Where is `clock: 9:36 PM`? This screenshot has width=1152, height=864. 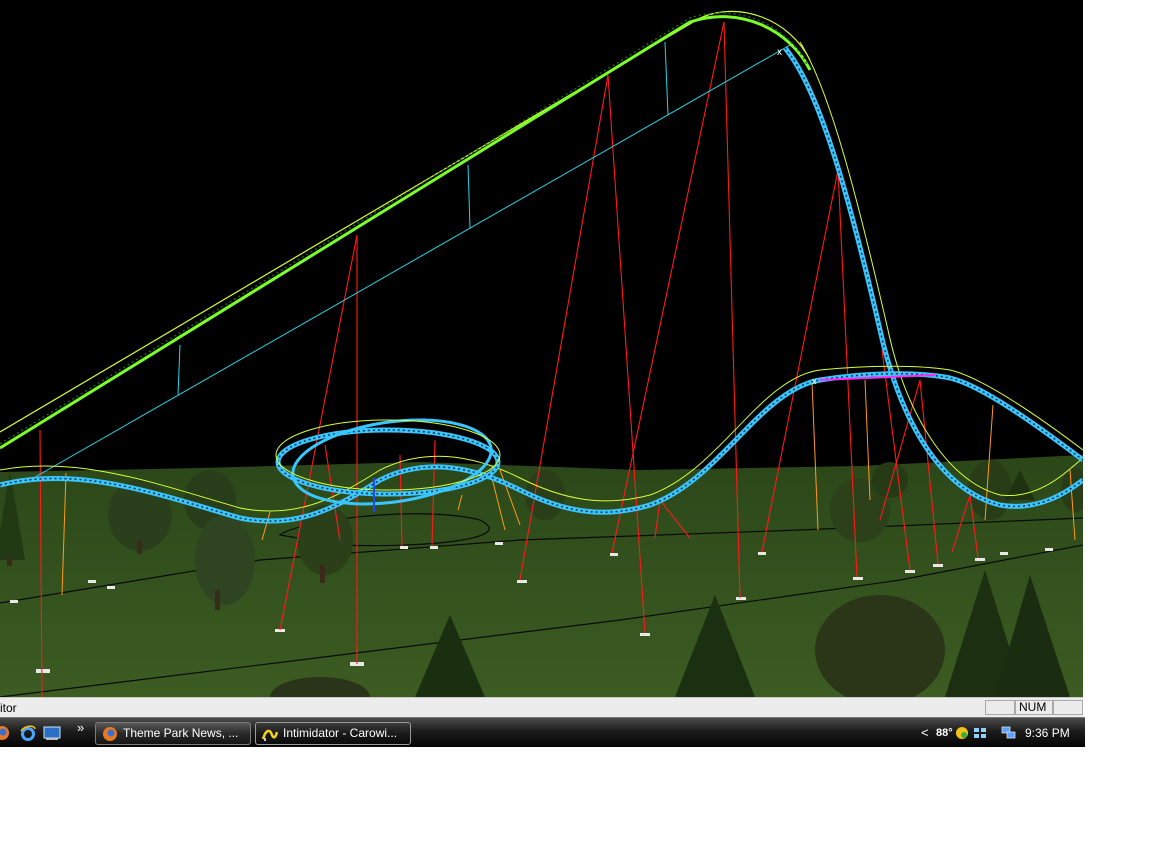
clock: 9:36 PM is located at coordinates (1047, 733).